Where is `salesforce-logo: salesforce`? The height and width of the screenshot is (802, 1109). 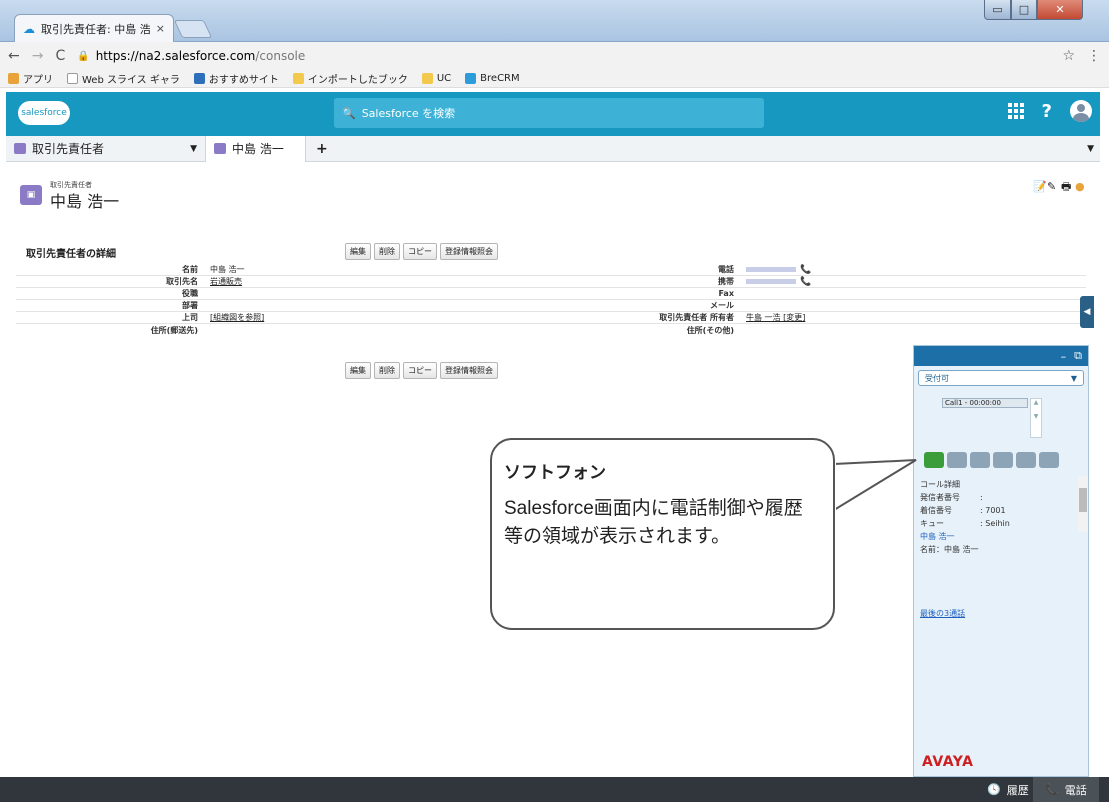 salesforce-logo: salesforce is located at coordinates (44, 113).